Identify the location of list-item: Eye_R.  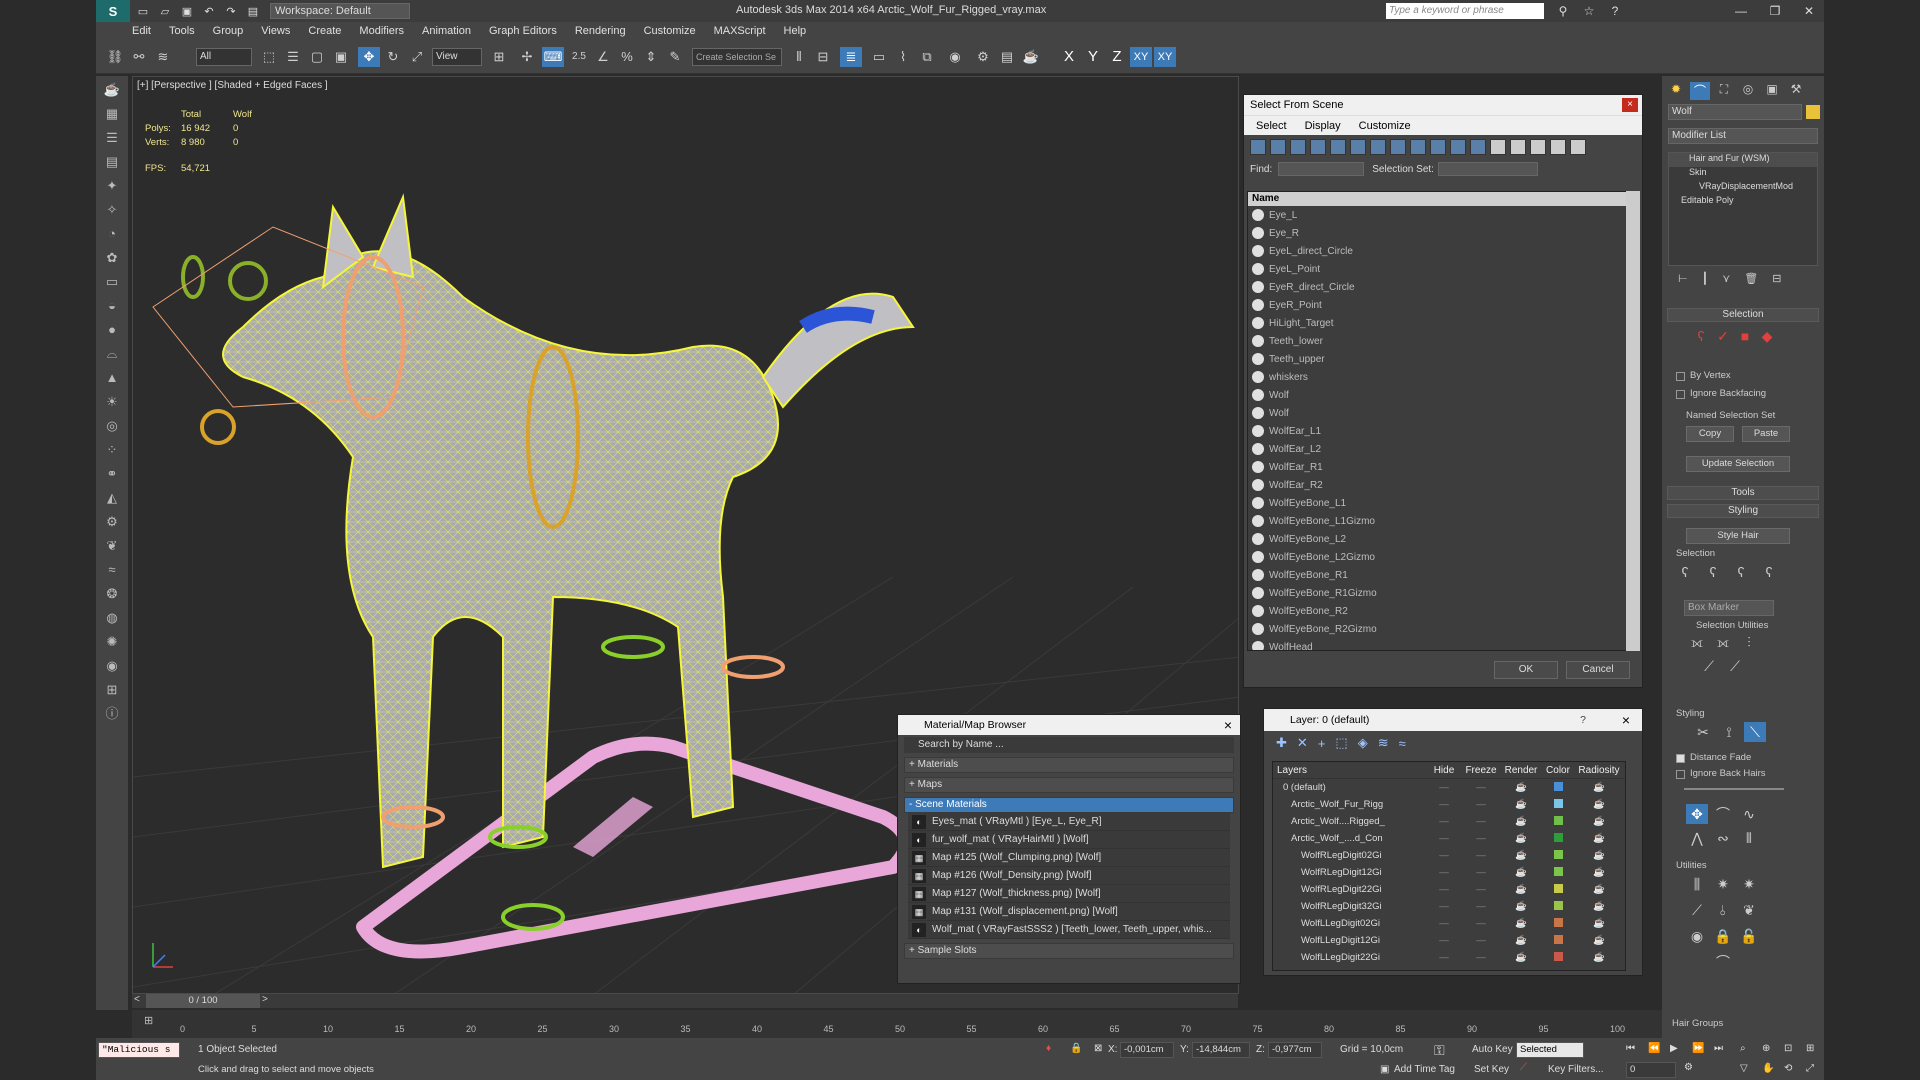
(1437, 233).